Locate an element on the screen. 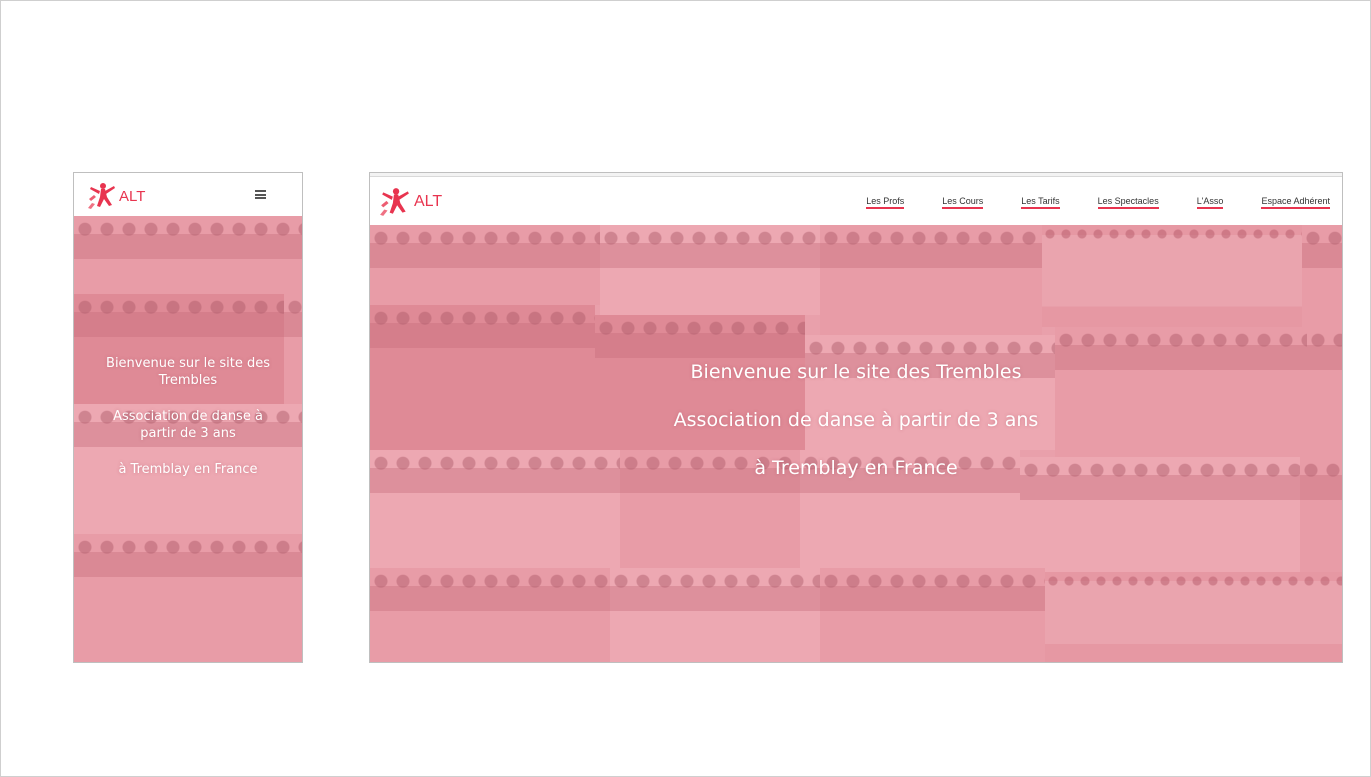 Image resolution: width=1371 pixels, height=777 pixels. nav-link-espace-adherent: Espace Adhérent is located at coordinates (1295, 202).